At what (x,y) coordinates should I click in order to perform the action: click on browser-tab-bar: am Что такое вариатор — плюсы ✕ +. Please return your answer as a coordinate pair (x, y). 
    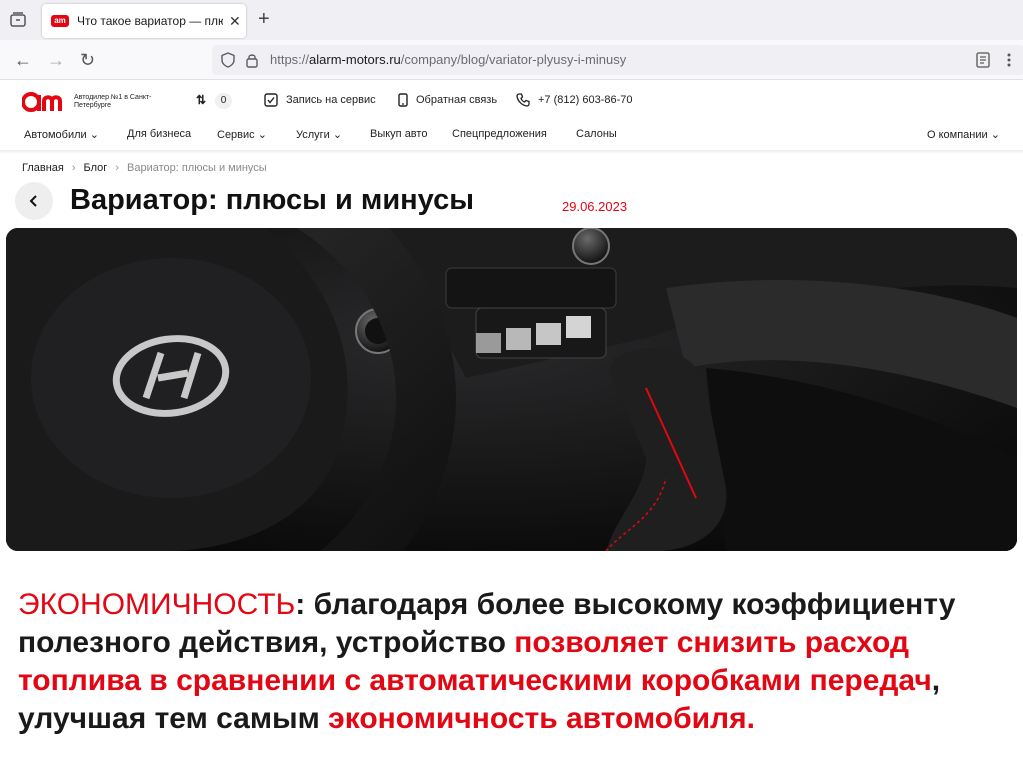
    Looking at the image, I should click on (511, 20).